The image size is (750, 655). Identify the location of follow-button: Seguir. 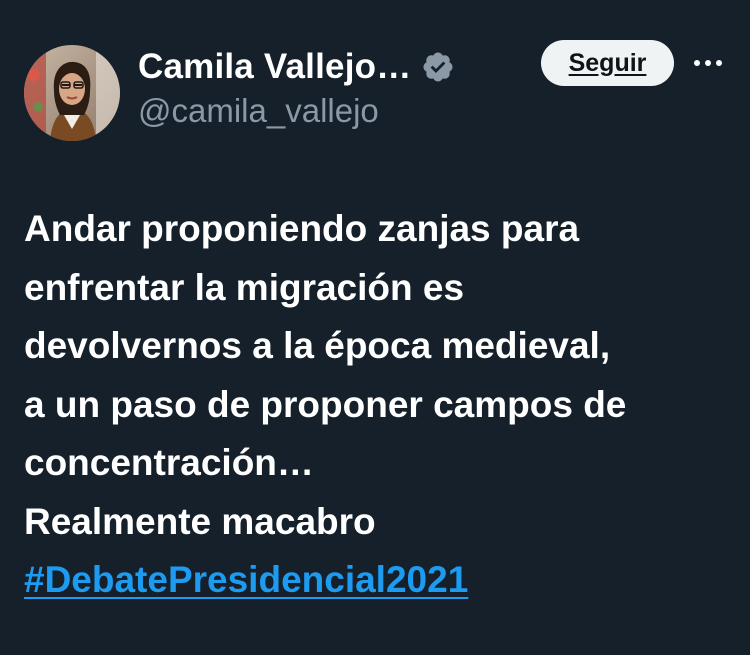
(607, 63).